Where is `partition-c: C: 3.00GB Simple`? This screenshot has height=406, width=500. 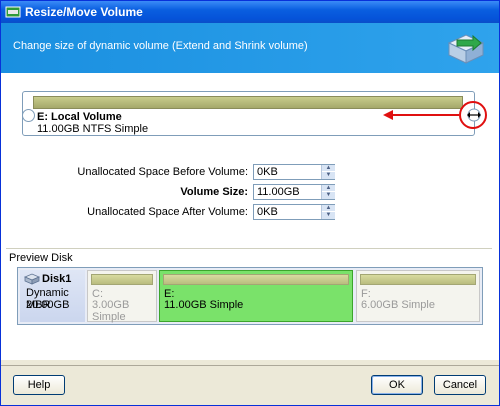
partition-c: C: 3.00GB Simple is located at coordinates (122, 296).